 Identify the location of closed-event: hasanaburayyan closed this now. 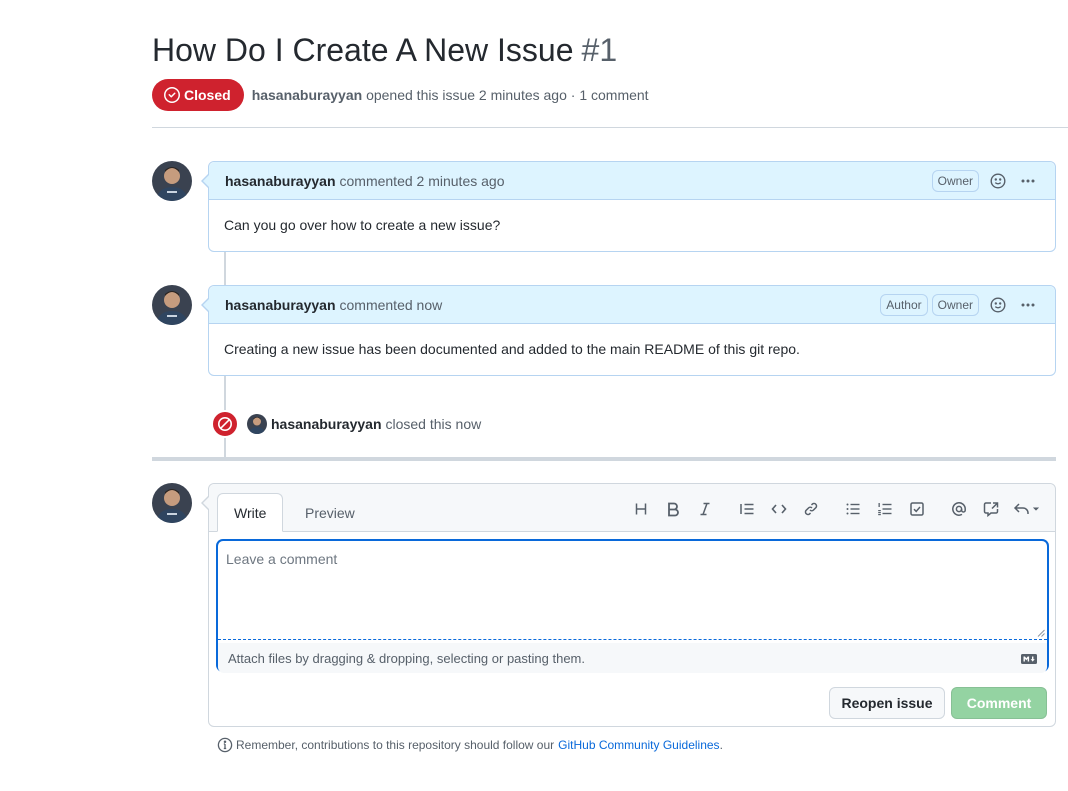
(346, 424).